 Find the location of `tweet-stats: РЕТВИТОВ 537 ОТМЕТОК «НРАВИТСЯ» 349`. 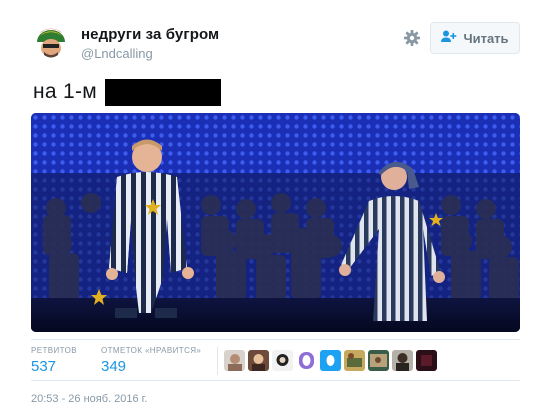

tweet-stats: РЕТВИТОВ 537 ОТМЕТОК «НРАВИТСЯ» 349 is located at coordinates (275, 360).